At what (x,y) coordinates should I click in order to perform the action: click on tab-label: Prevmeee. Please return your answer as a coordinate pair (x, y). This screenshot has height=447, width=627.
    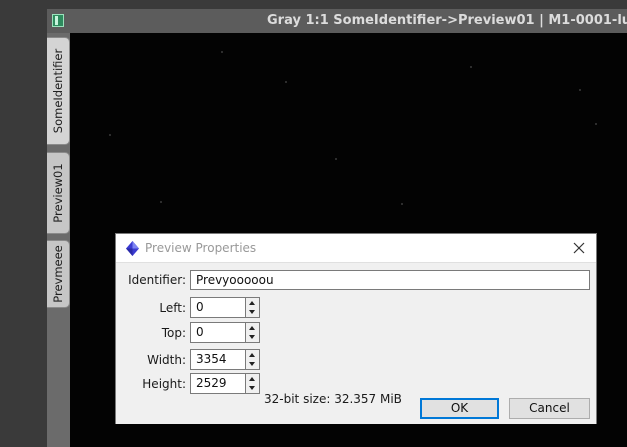
    Looking at the image, I should click on (58, 274).